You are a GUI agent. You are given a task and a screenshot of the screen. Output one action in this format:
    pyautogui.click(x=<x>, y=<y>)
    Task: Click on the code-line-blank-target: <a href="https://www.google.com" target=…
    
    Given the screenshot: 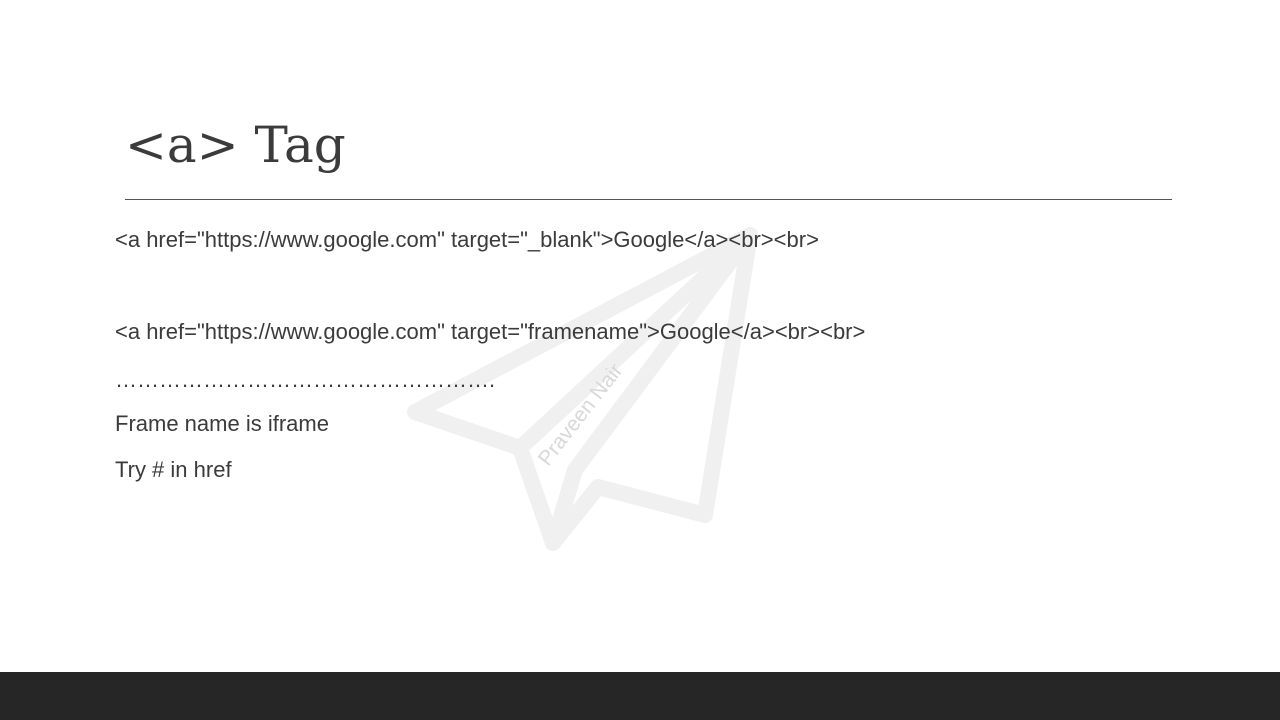 What is the action you would take?
    pyautogui.click(x=467, y=239)
    